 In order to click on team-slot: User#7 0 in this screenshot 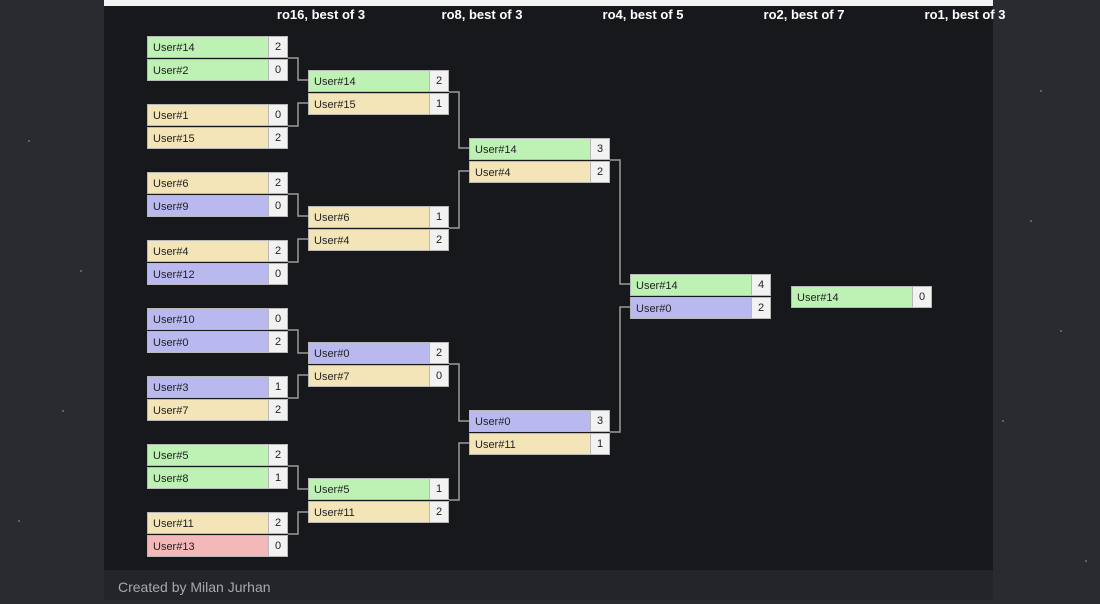, I will do `click(378, 376)`.